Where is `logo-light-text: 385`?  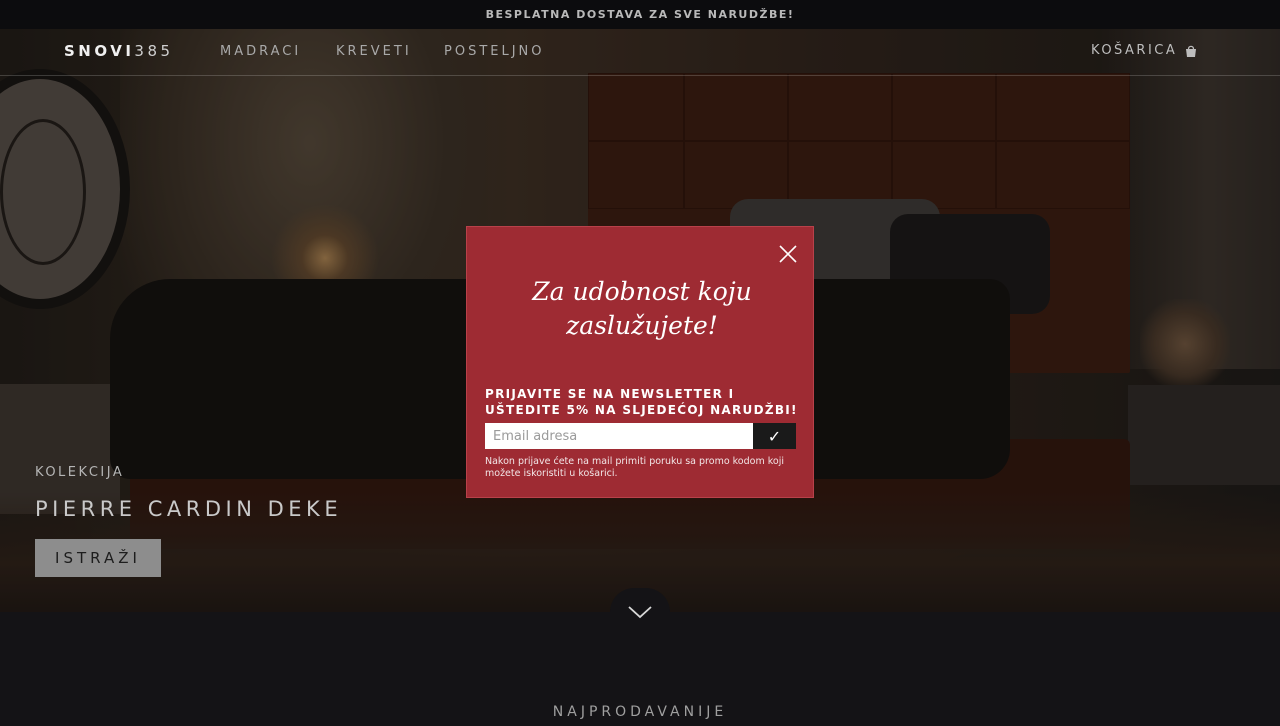
logo-light-text: 385 is located at coordinates (154, 51).